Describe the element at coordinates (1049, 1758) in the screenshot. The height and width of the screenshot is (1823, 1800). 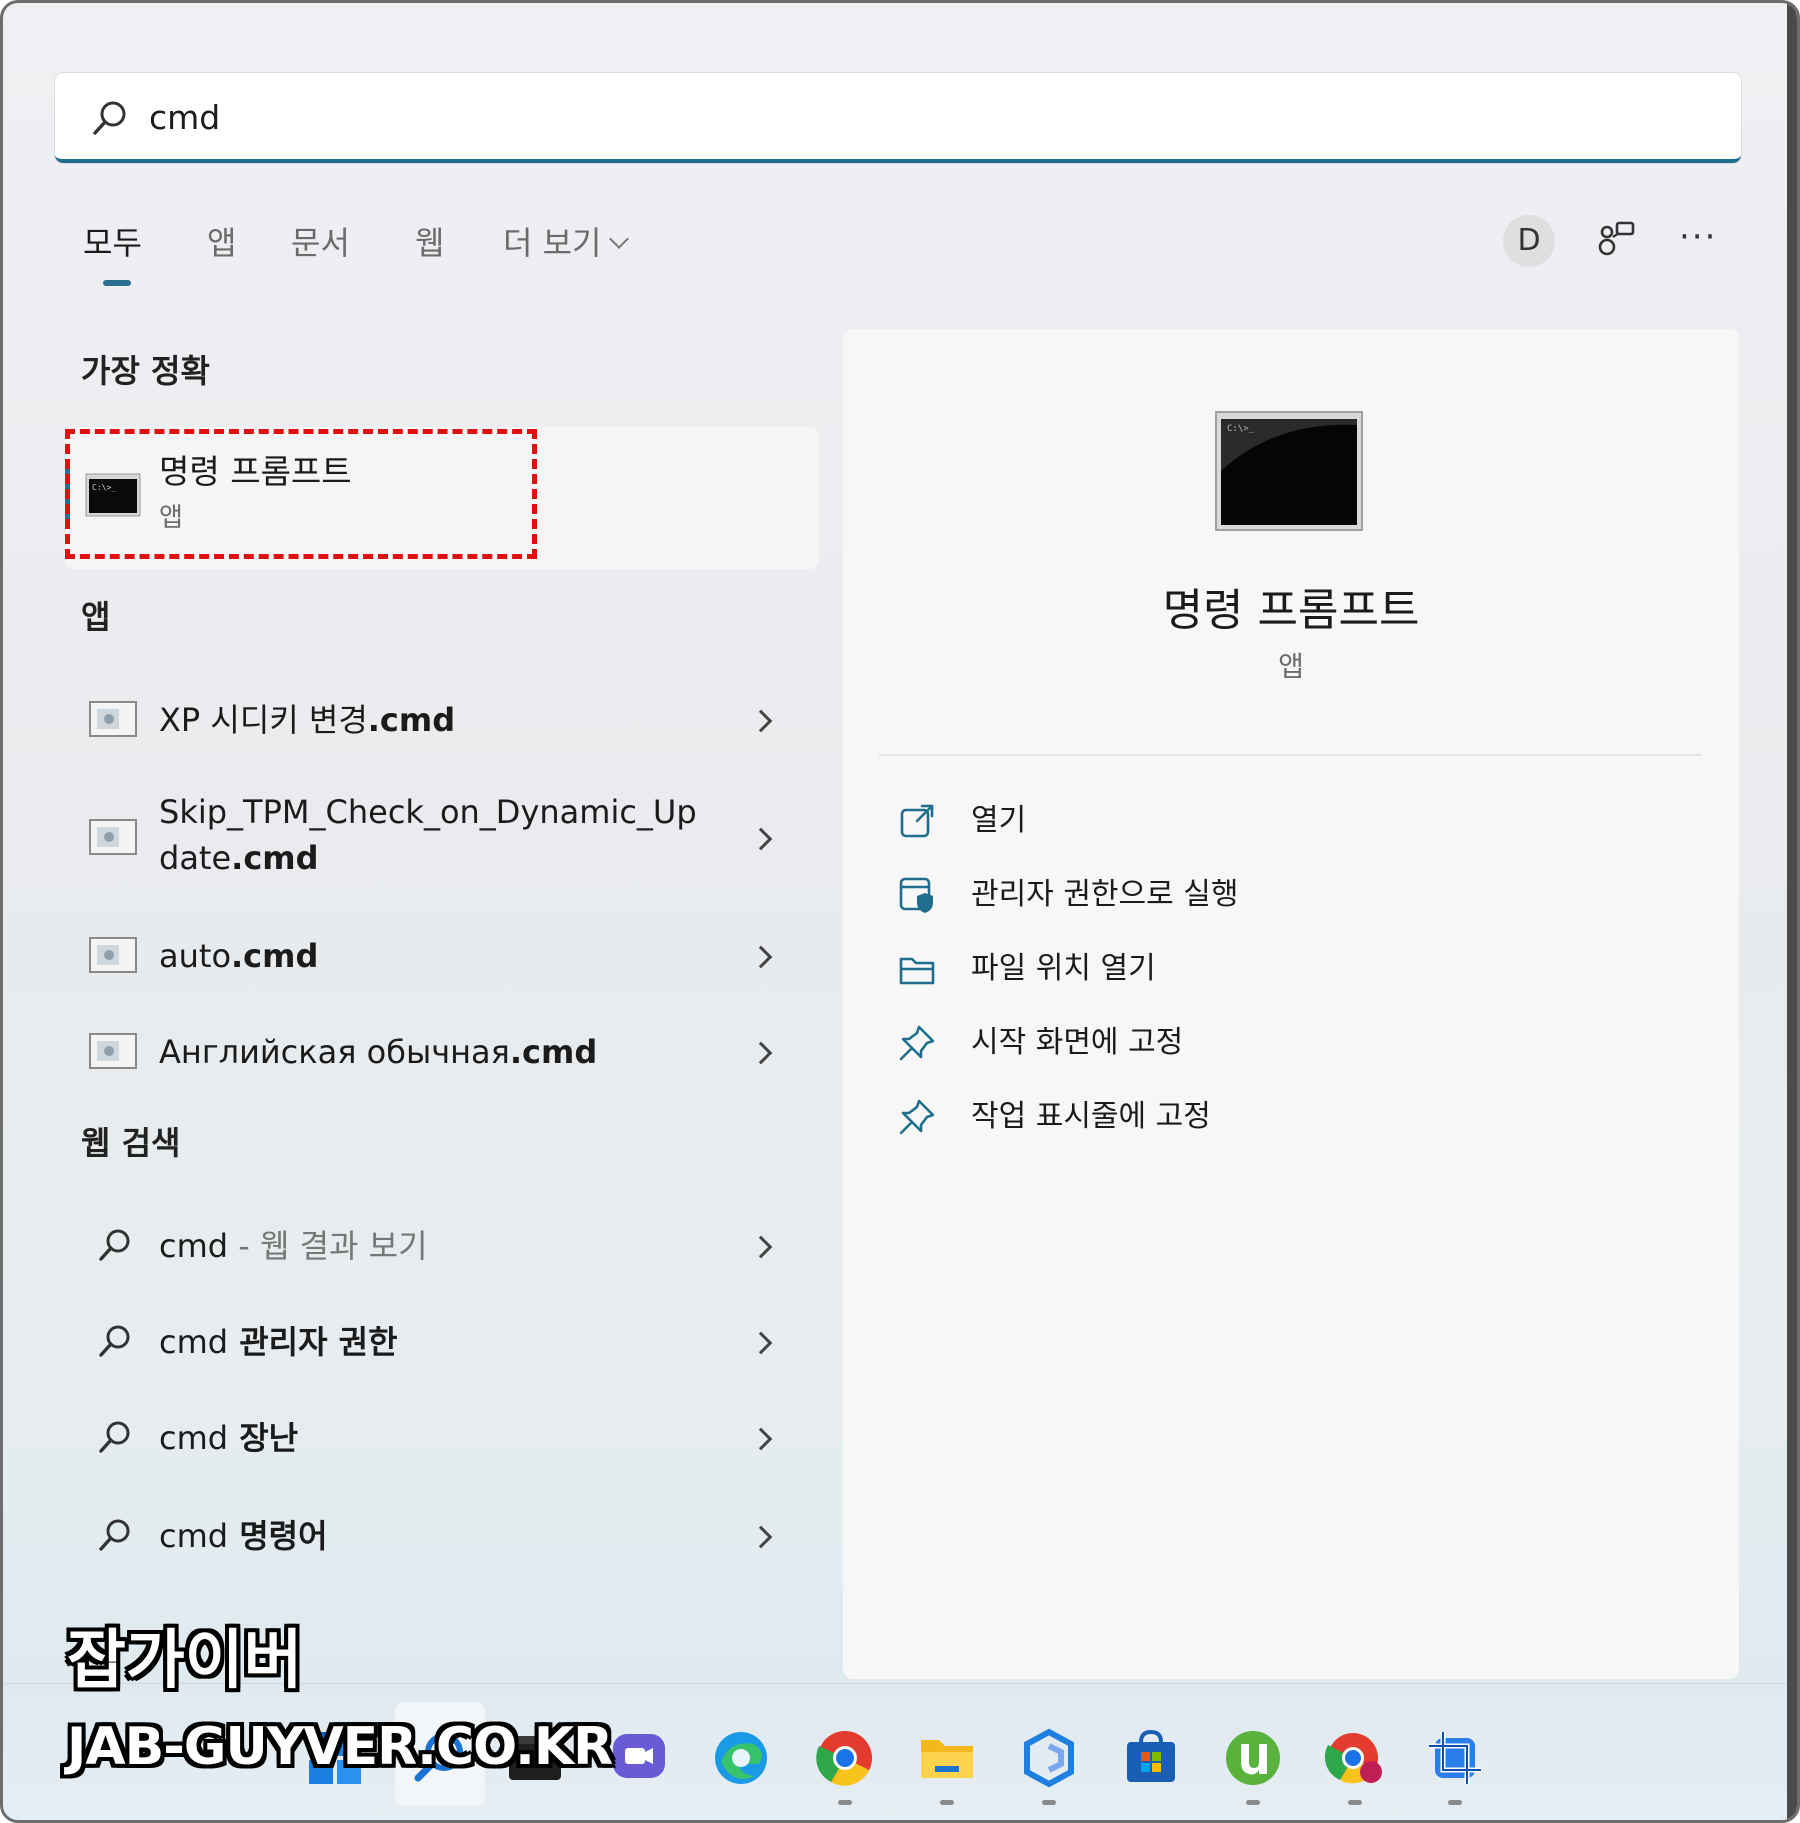
I see `copilot-icon` at that location.